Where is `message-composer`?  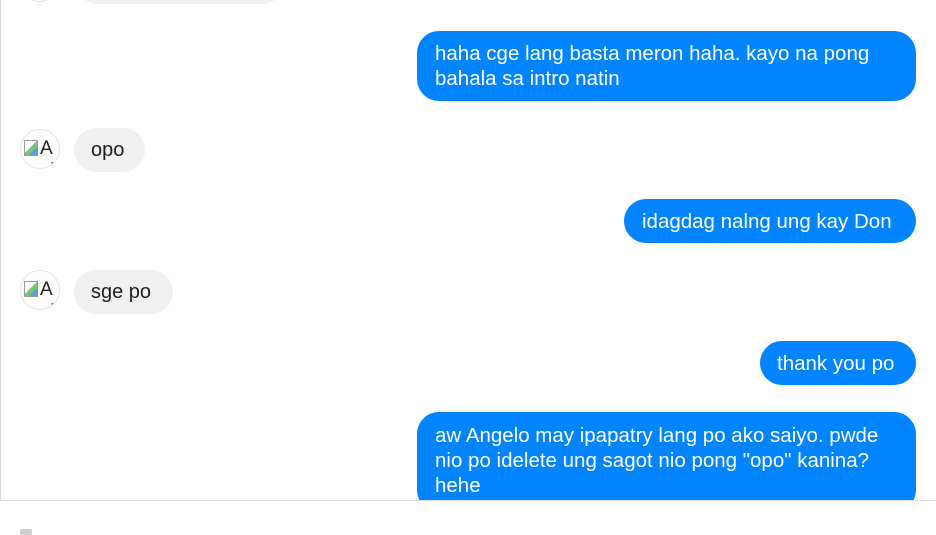
message-composer is located at coordinates (468, 517).